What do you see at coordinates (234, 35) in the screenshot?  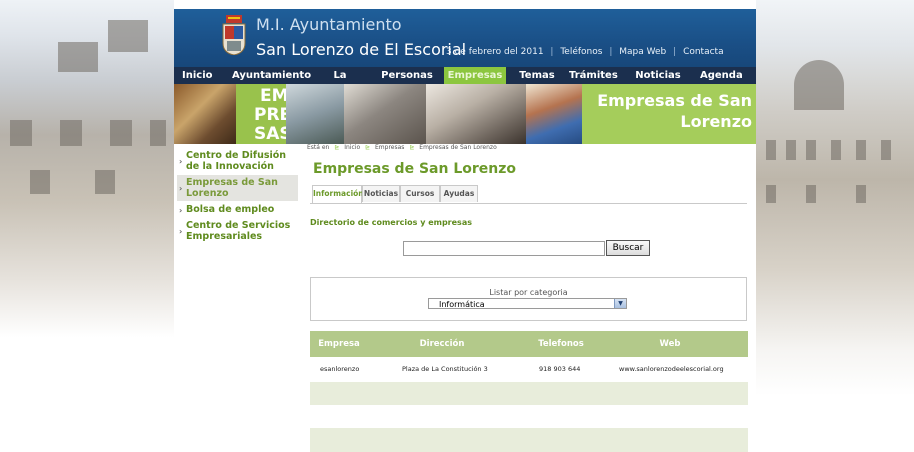 I see `coat-of-arms-icon` at bounding box center [234, 35].